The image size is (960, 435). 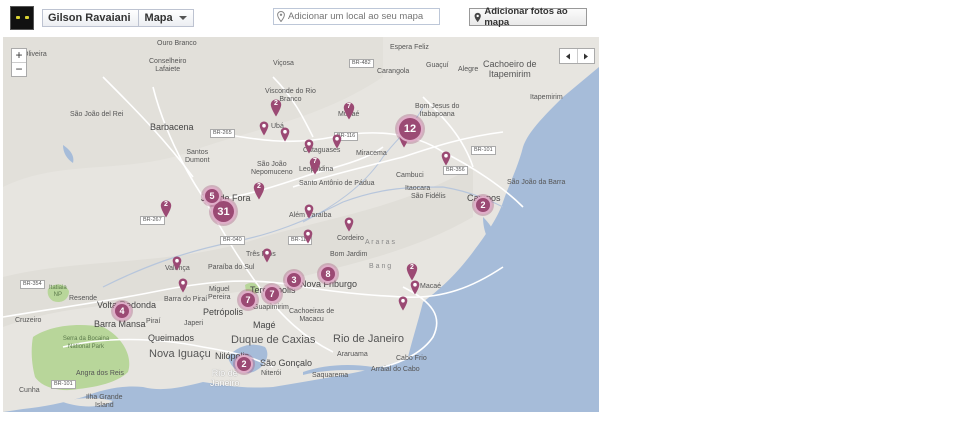 What do you see at coordinates (585, 56) in the screenshot?
I see `next-button` at bounding box center [585, 56].